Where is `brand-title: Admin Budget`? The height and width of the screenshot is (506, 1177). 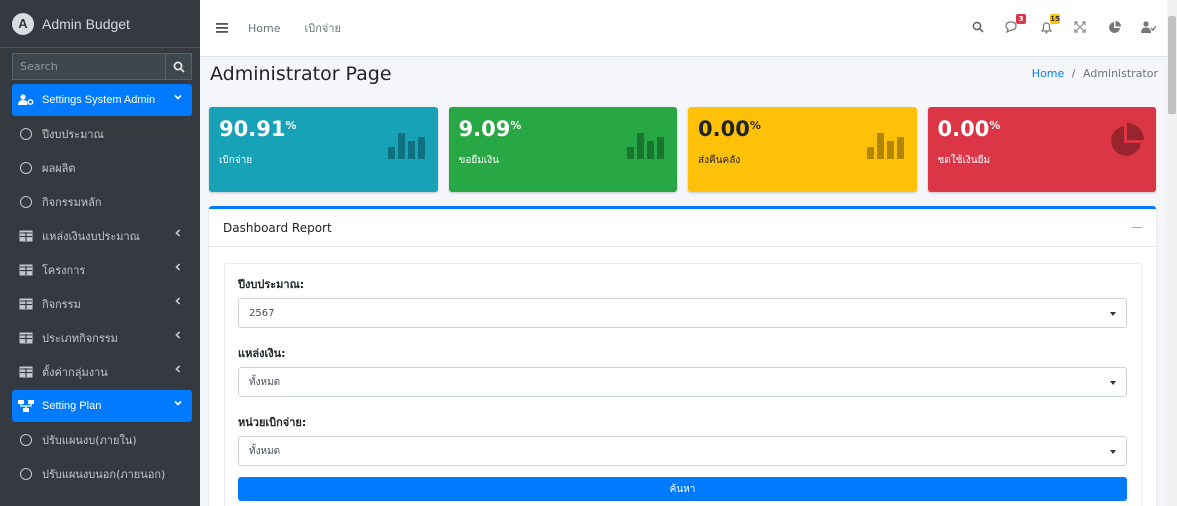 brand-title: Admin Budget is located at coordinates (86, 23).